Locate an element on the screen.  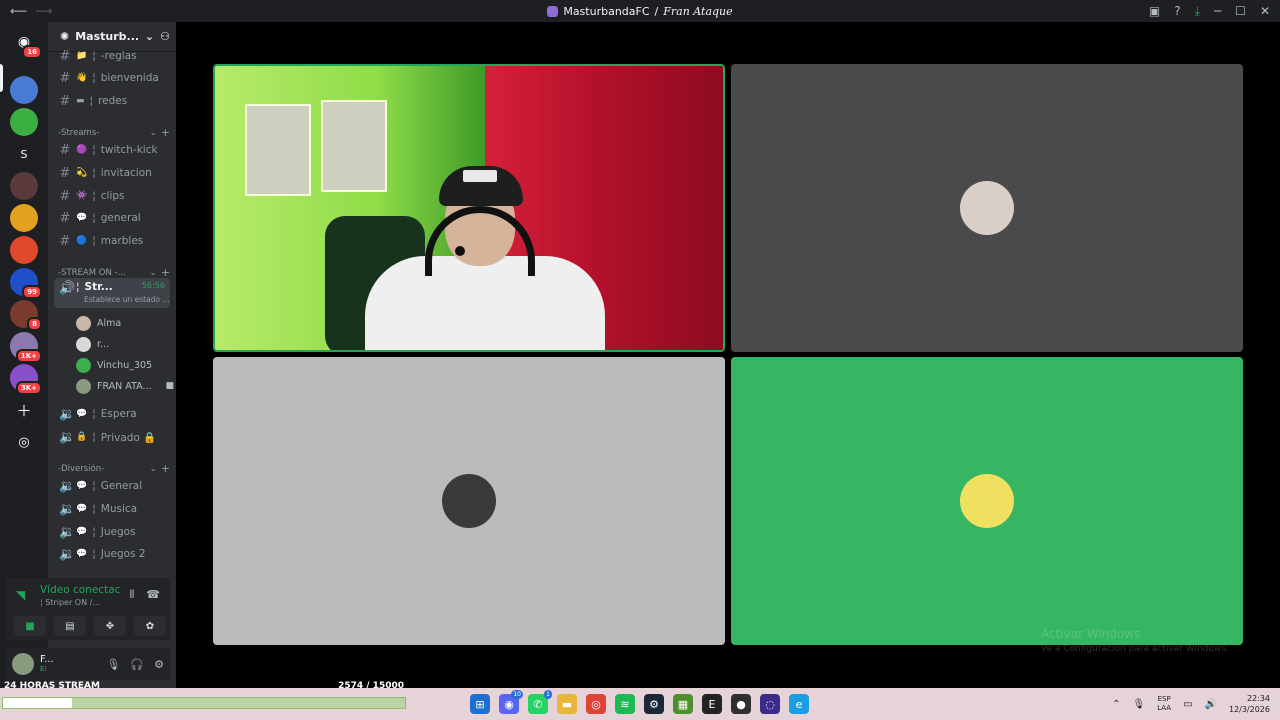
channel-category: -Diversión- ⌄ + is located at coordinates (114, 468).